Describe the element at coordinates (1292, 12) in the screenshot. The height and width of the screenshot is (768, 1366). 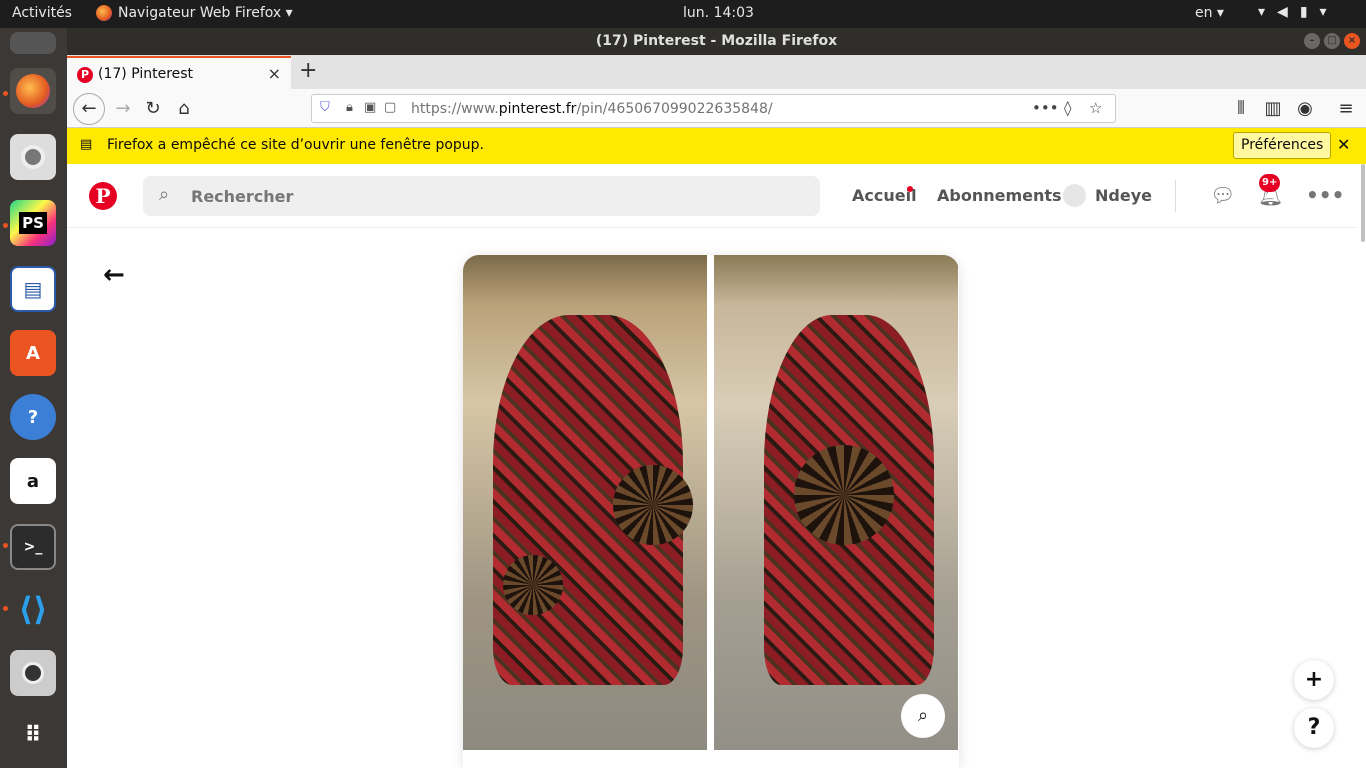
I see `system-tray: ▾ ◀ ▮ ▾` at that location.